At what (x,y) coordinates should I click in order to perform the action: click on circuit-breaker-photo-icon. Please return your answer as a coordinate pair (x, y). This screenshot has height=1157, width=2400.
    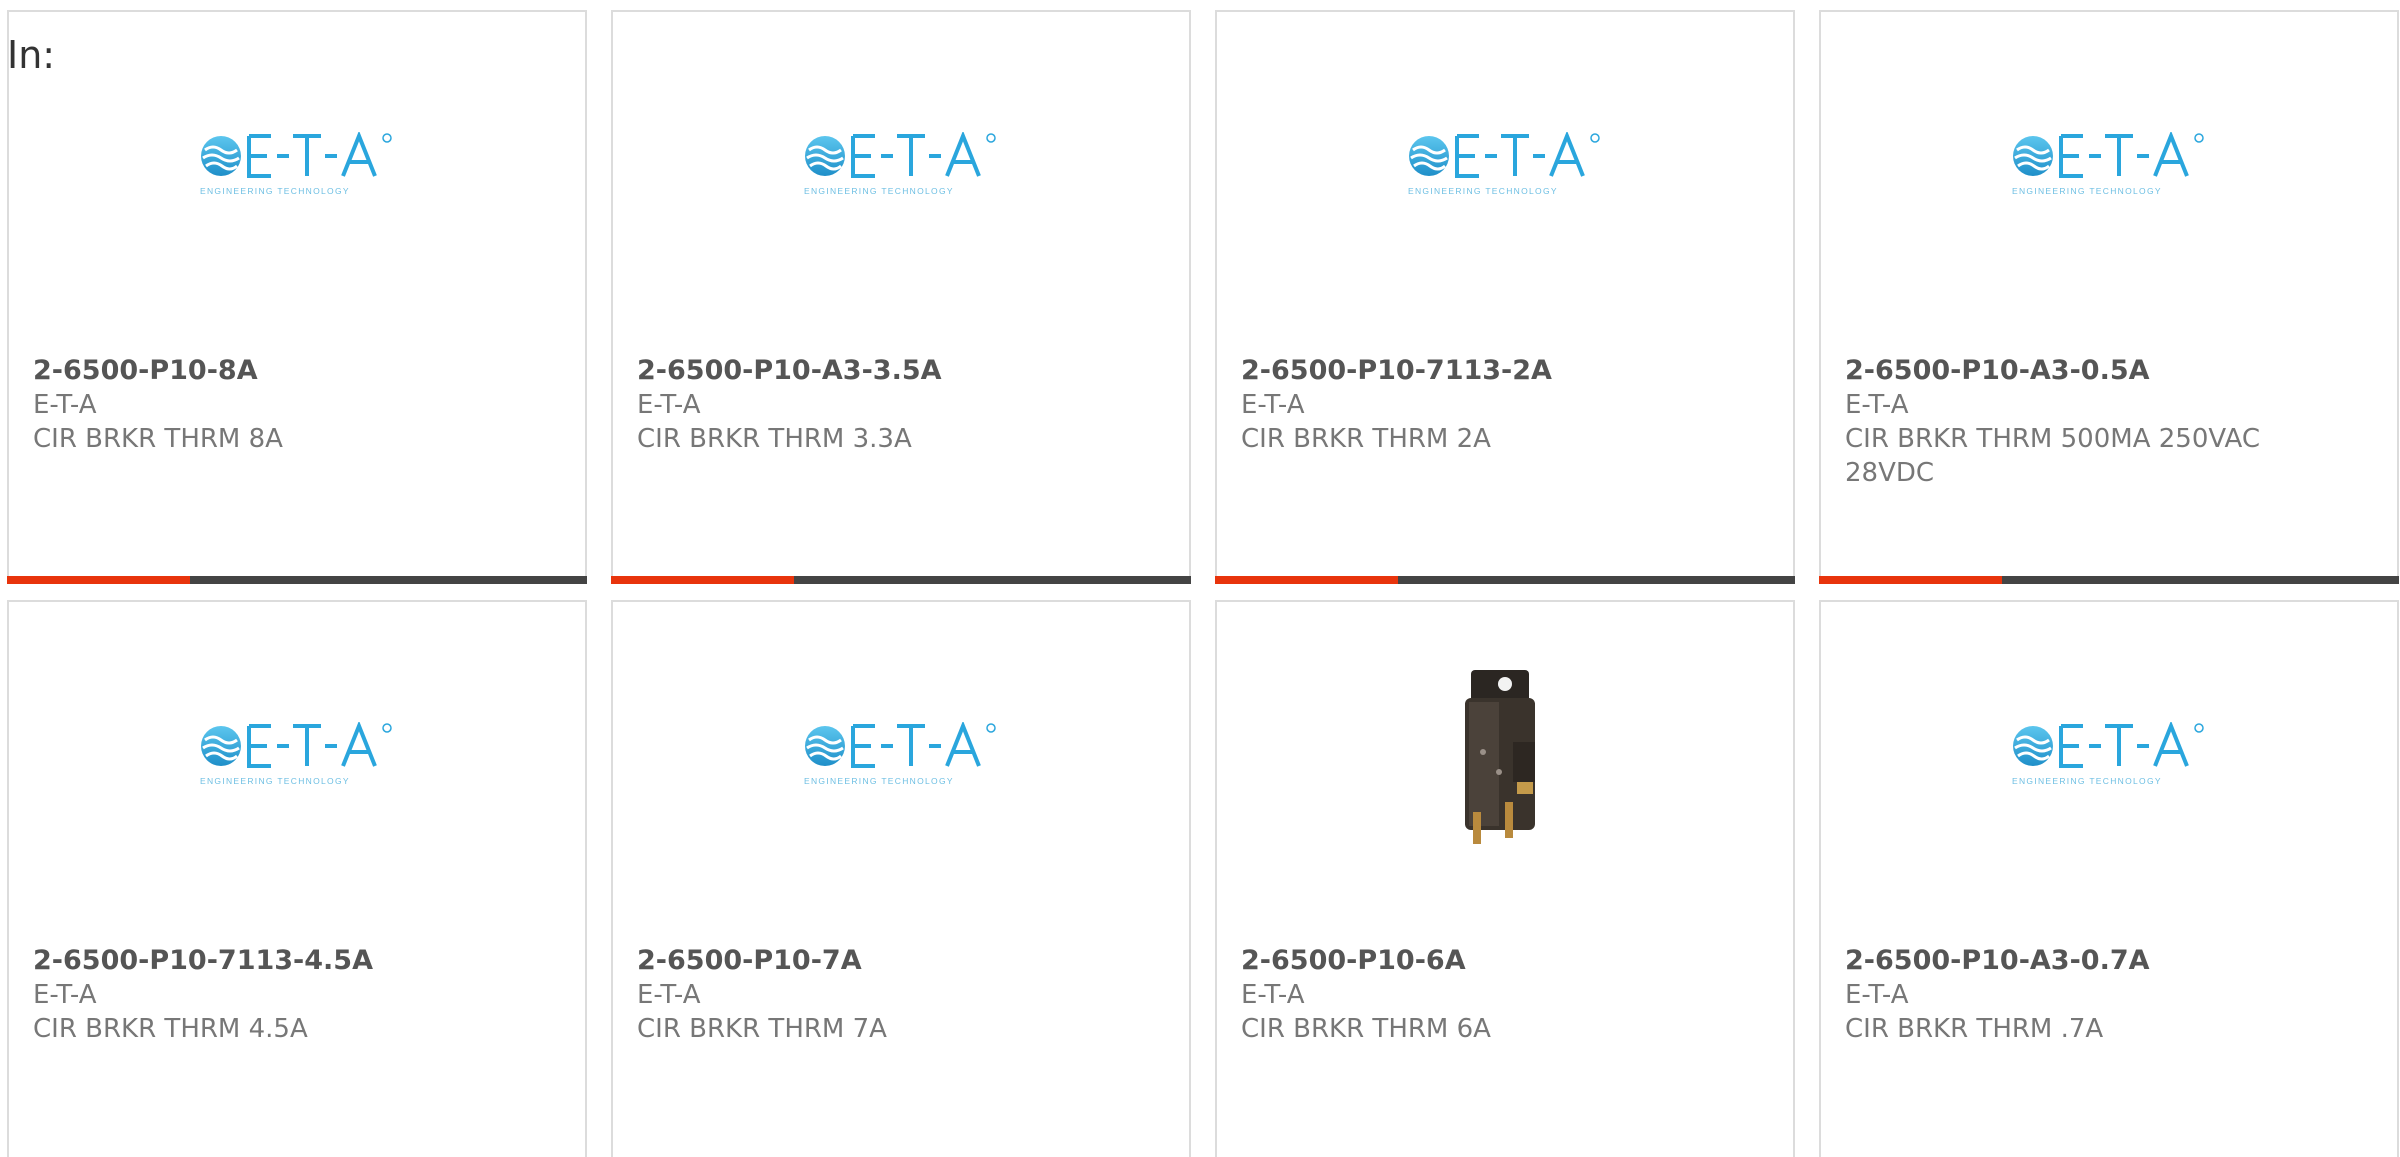
    Looking at the image, I should click on (1505, 757).